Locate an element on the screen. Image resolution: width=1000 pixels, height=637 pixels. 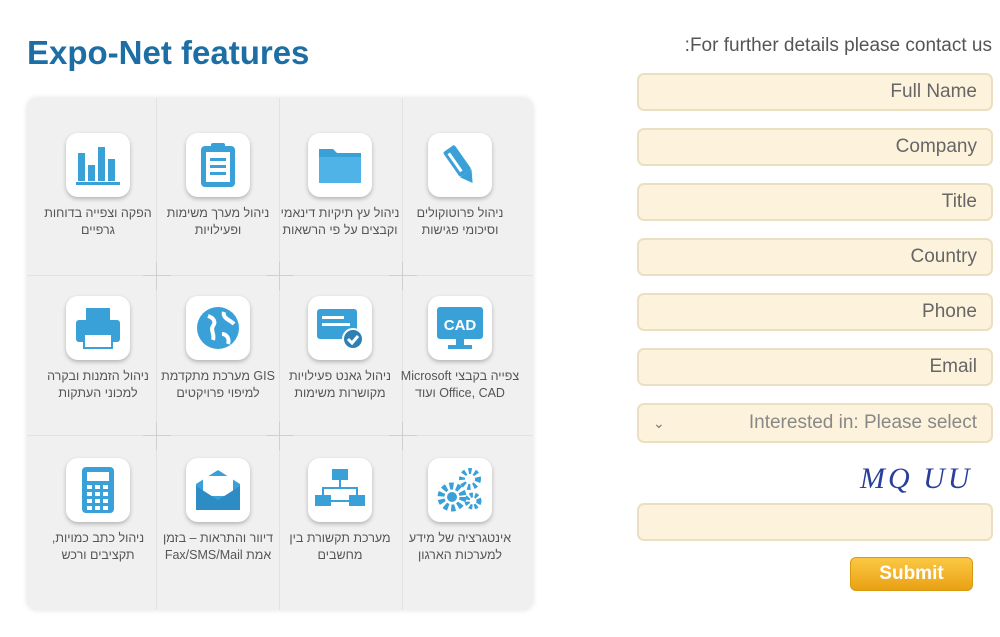
feature-item: ניהול מערך משימות ופעילויות is located at coordinates (218, 186).